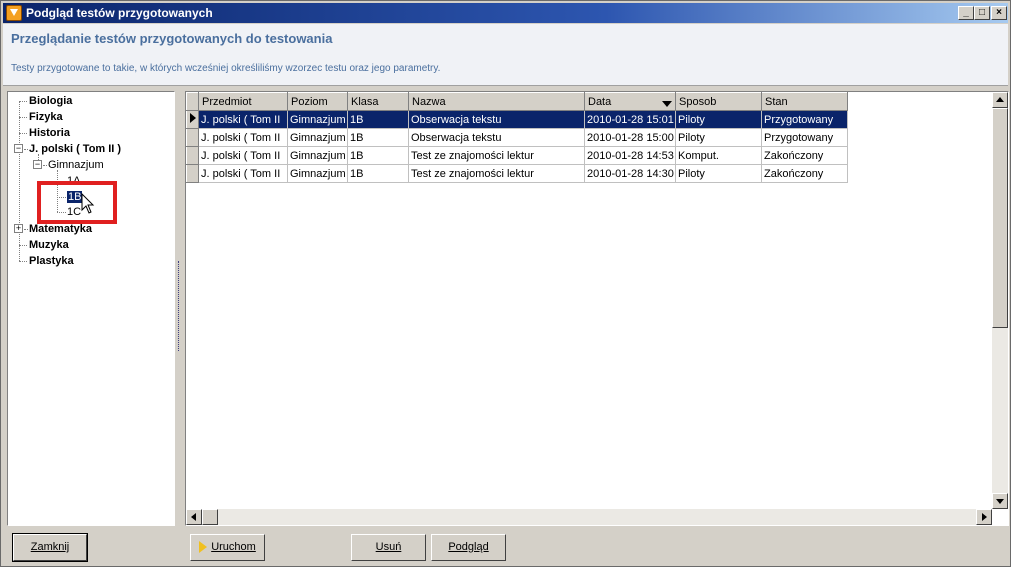 This screenshot has height=569, width=1013. What do you see at coordinates (1000, 501) in the screenshot?
I see `scroll-down-button` at bounding box center [1000, 501].